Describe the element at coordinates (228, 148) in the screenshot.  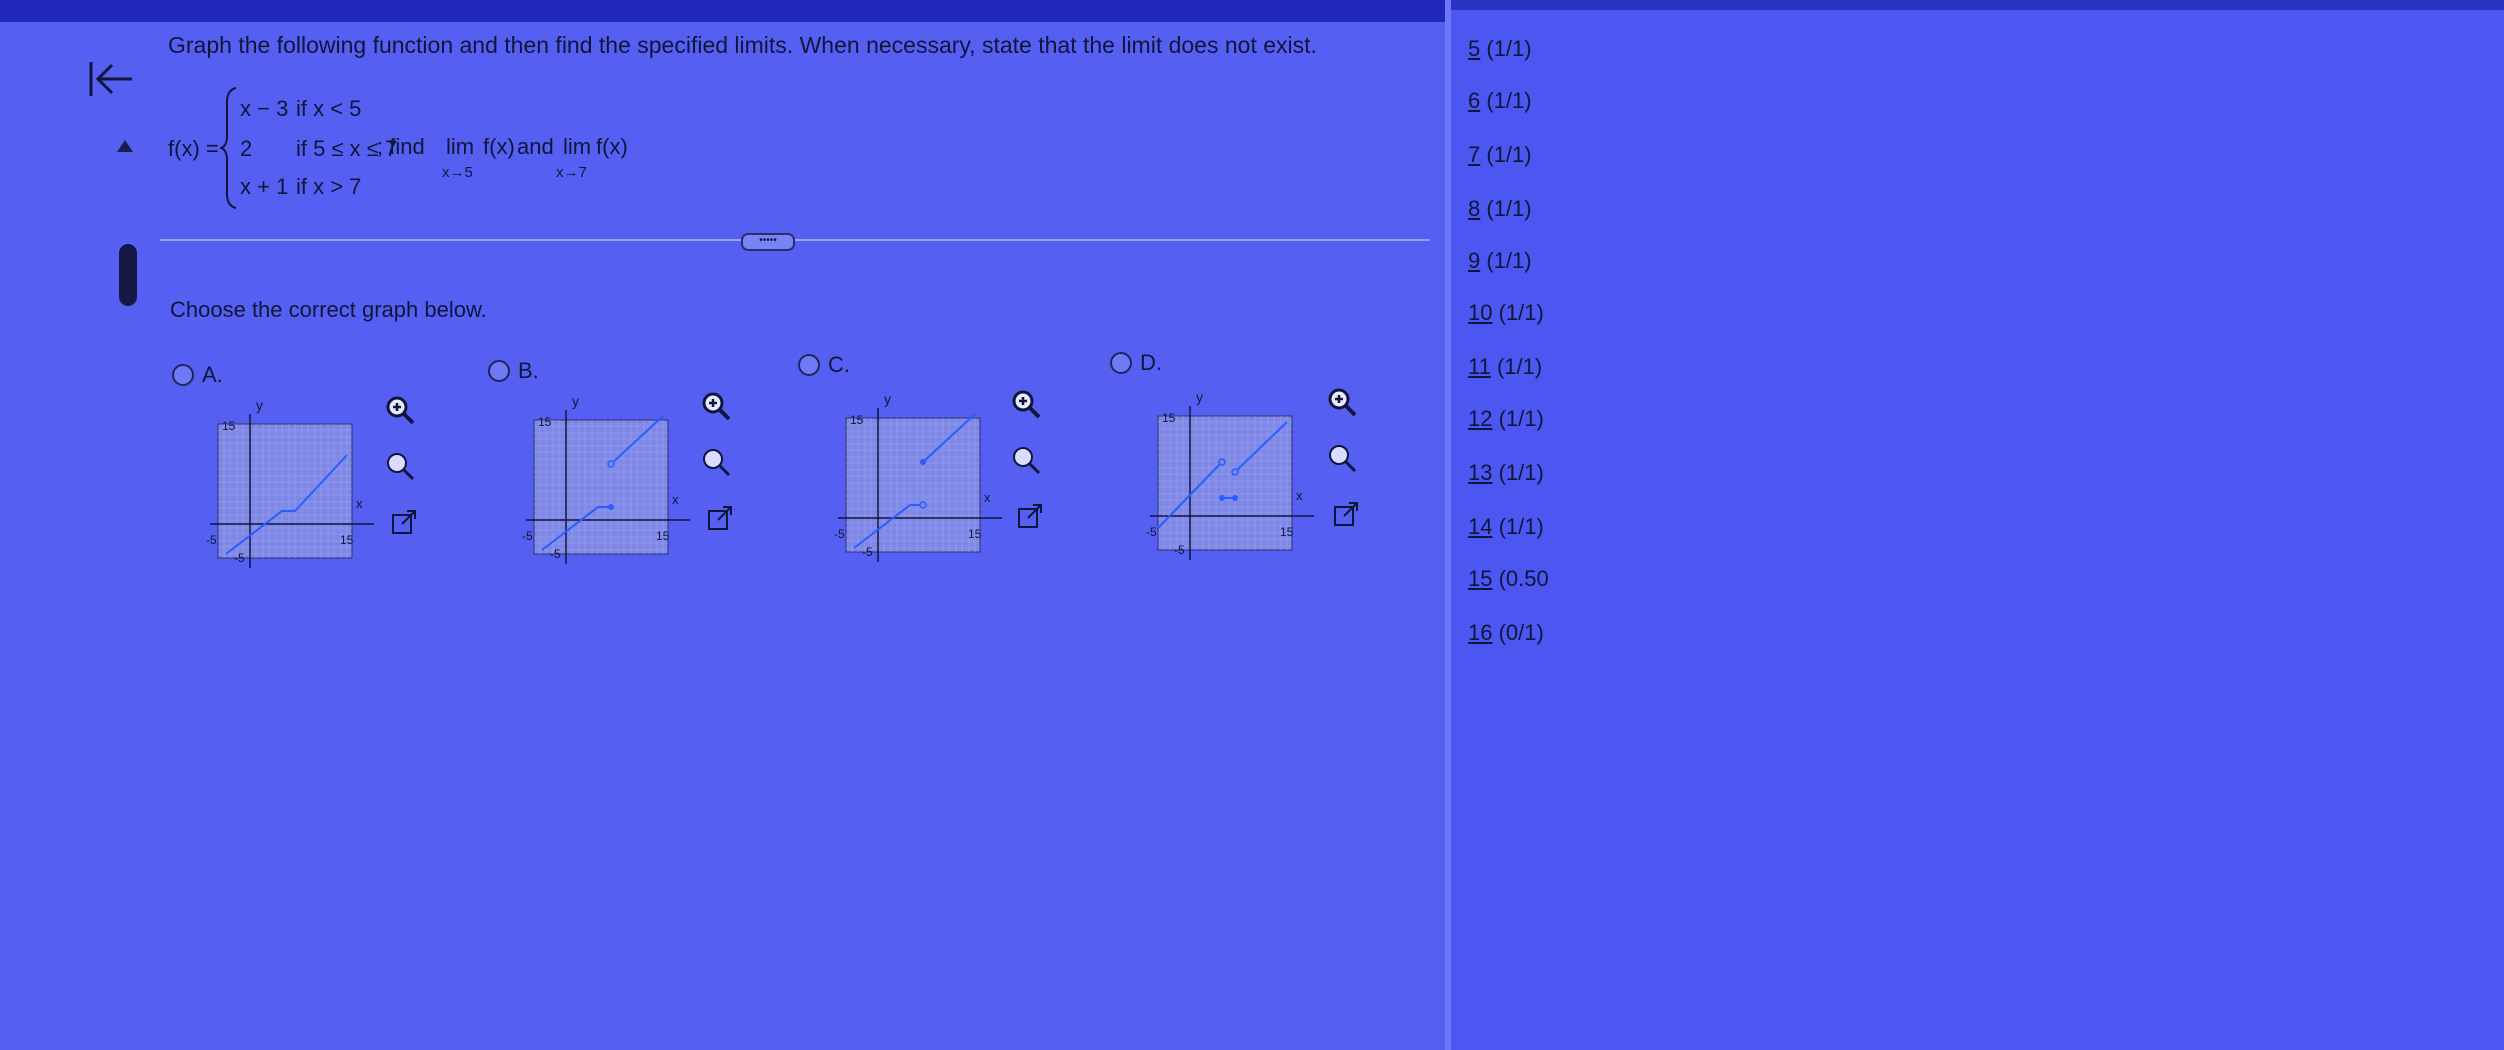
I see `left-brace-icon` at that location.